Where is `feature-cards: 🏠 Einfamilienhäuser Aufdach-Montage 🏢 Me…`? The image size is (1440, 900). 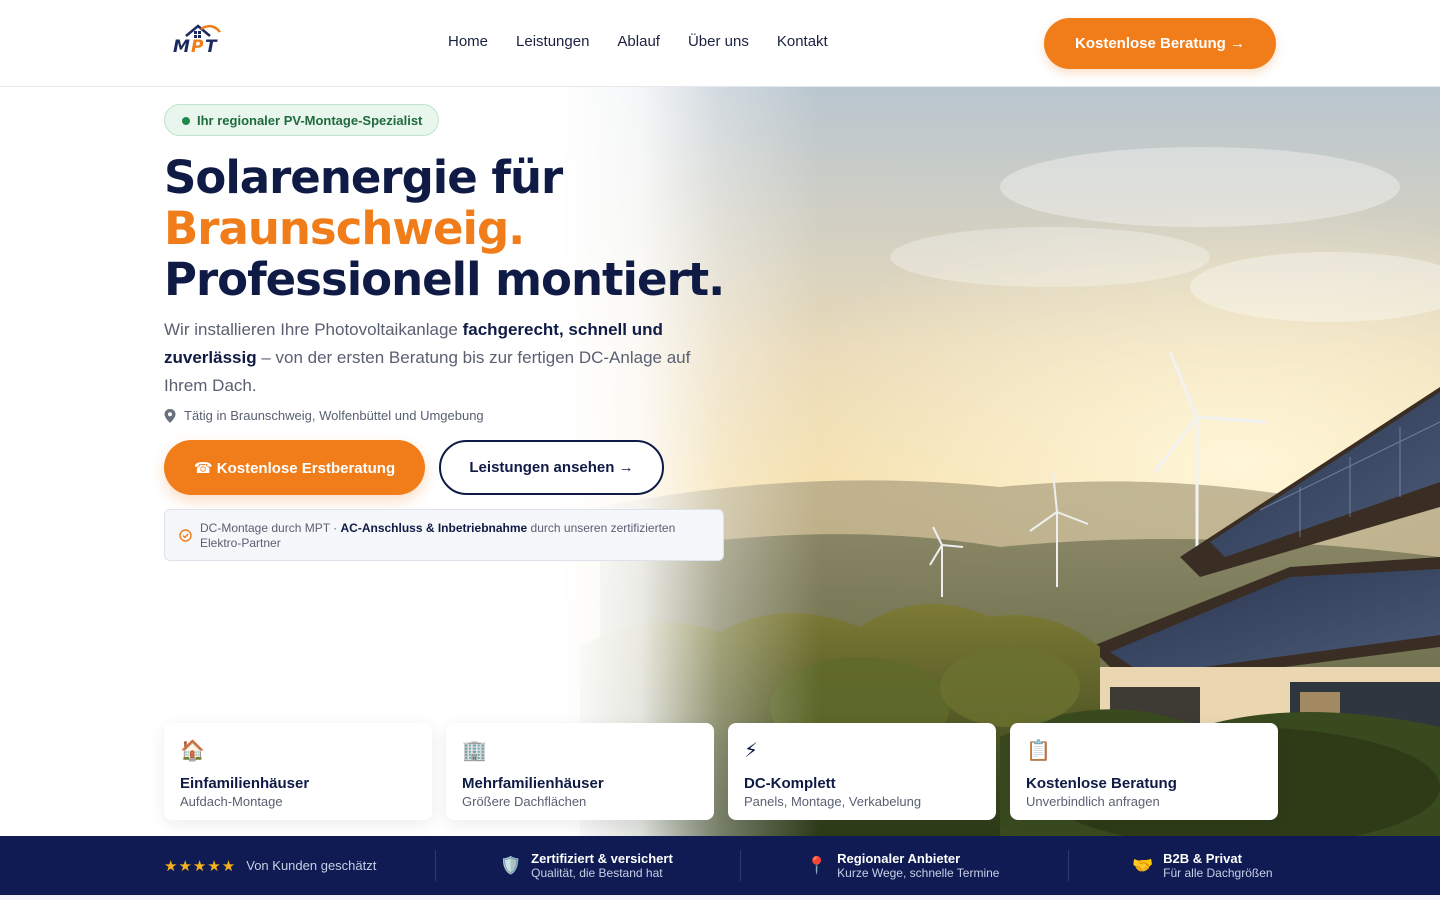
feature-cards: 🏠 Einfamilienhäuser Aufdach-Montage 🏢 Me… is located at coordinates (721, 771).